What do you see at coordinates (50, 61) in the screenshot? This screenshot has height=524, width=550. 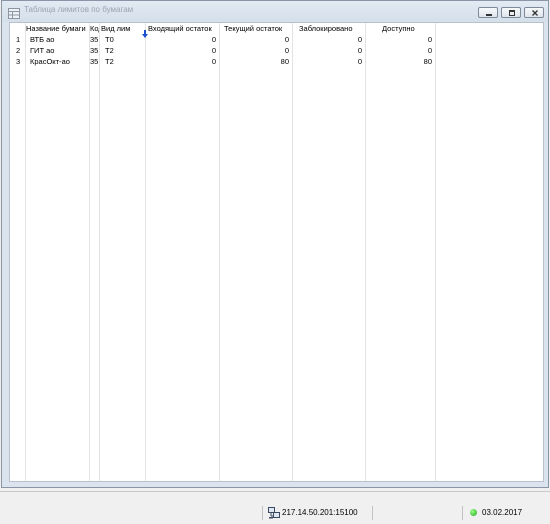 I see `security-name: КрасОкт-ао` at bounding box center [50, 61].